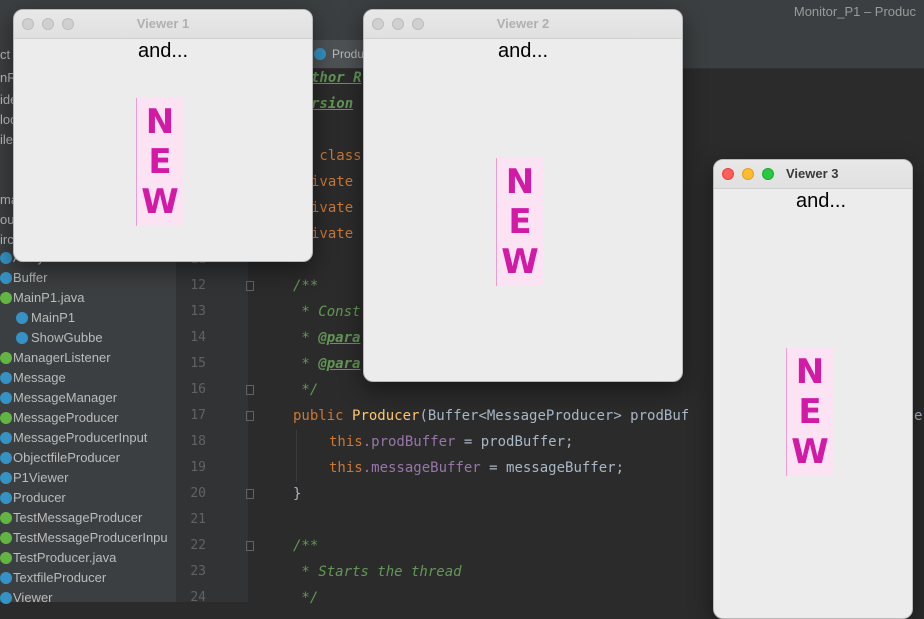 The width and height of the screenshot is (924, 619). Describe the element at coordinates (88, 458) in the screenshot. I see `sidebar-item-objectfileproducer: ObjectfileProducer` at that location.